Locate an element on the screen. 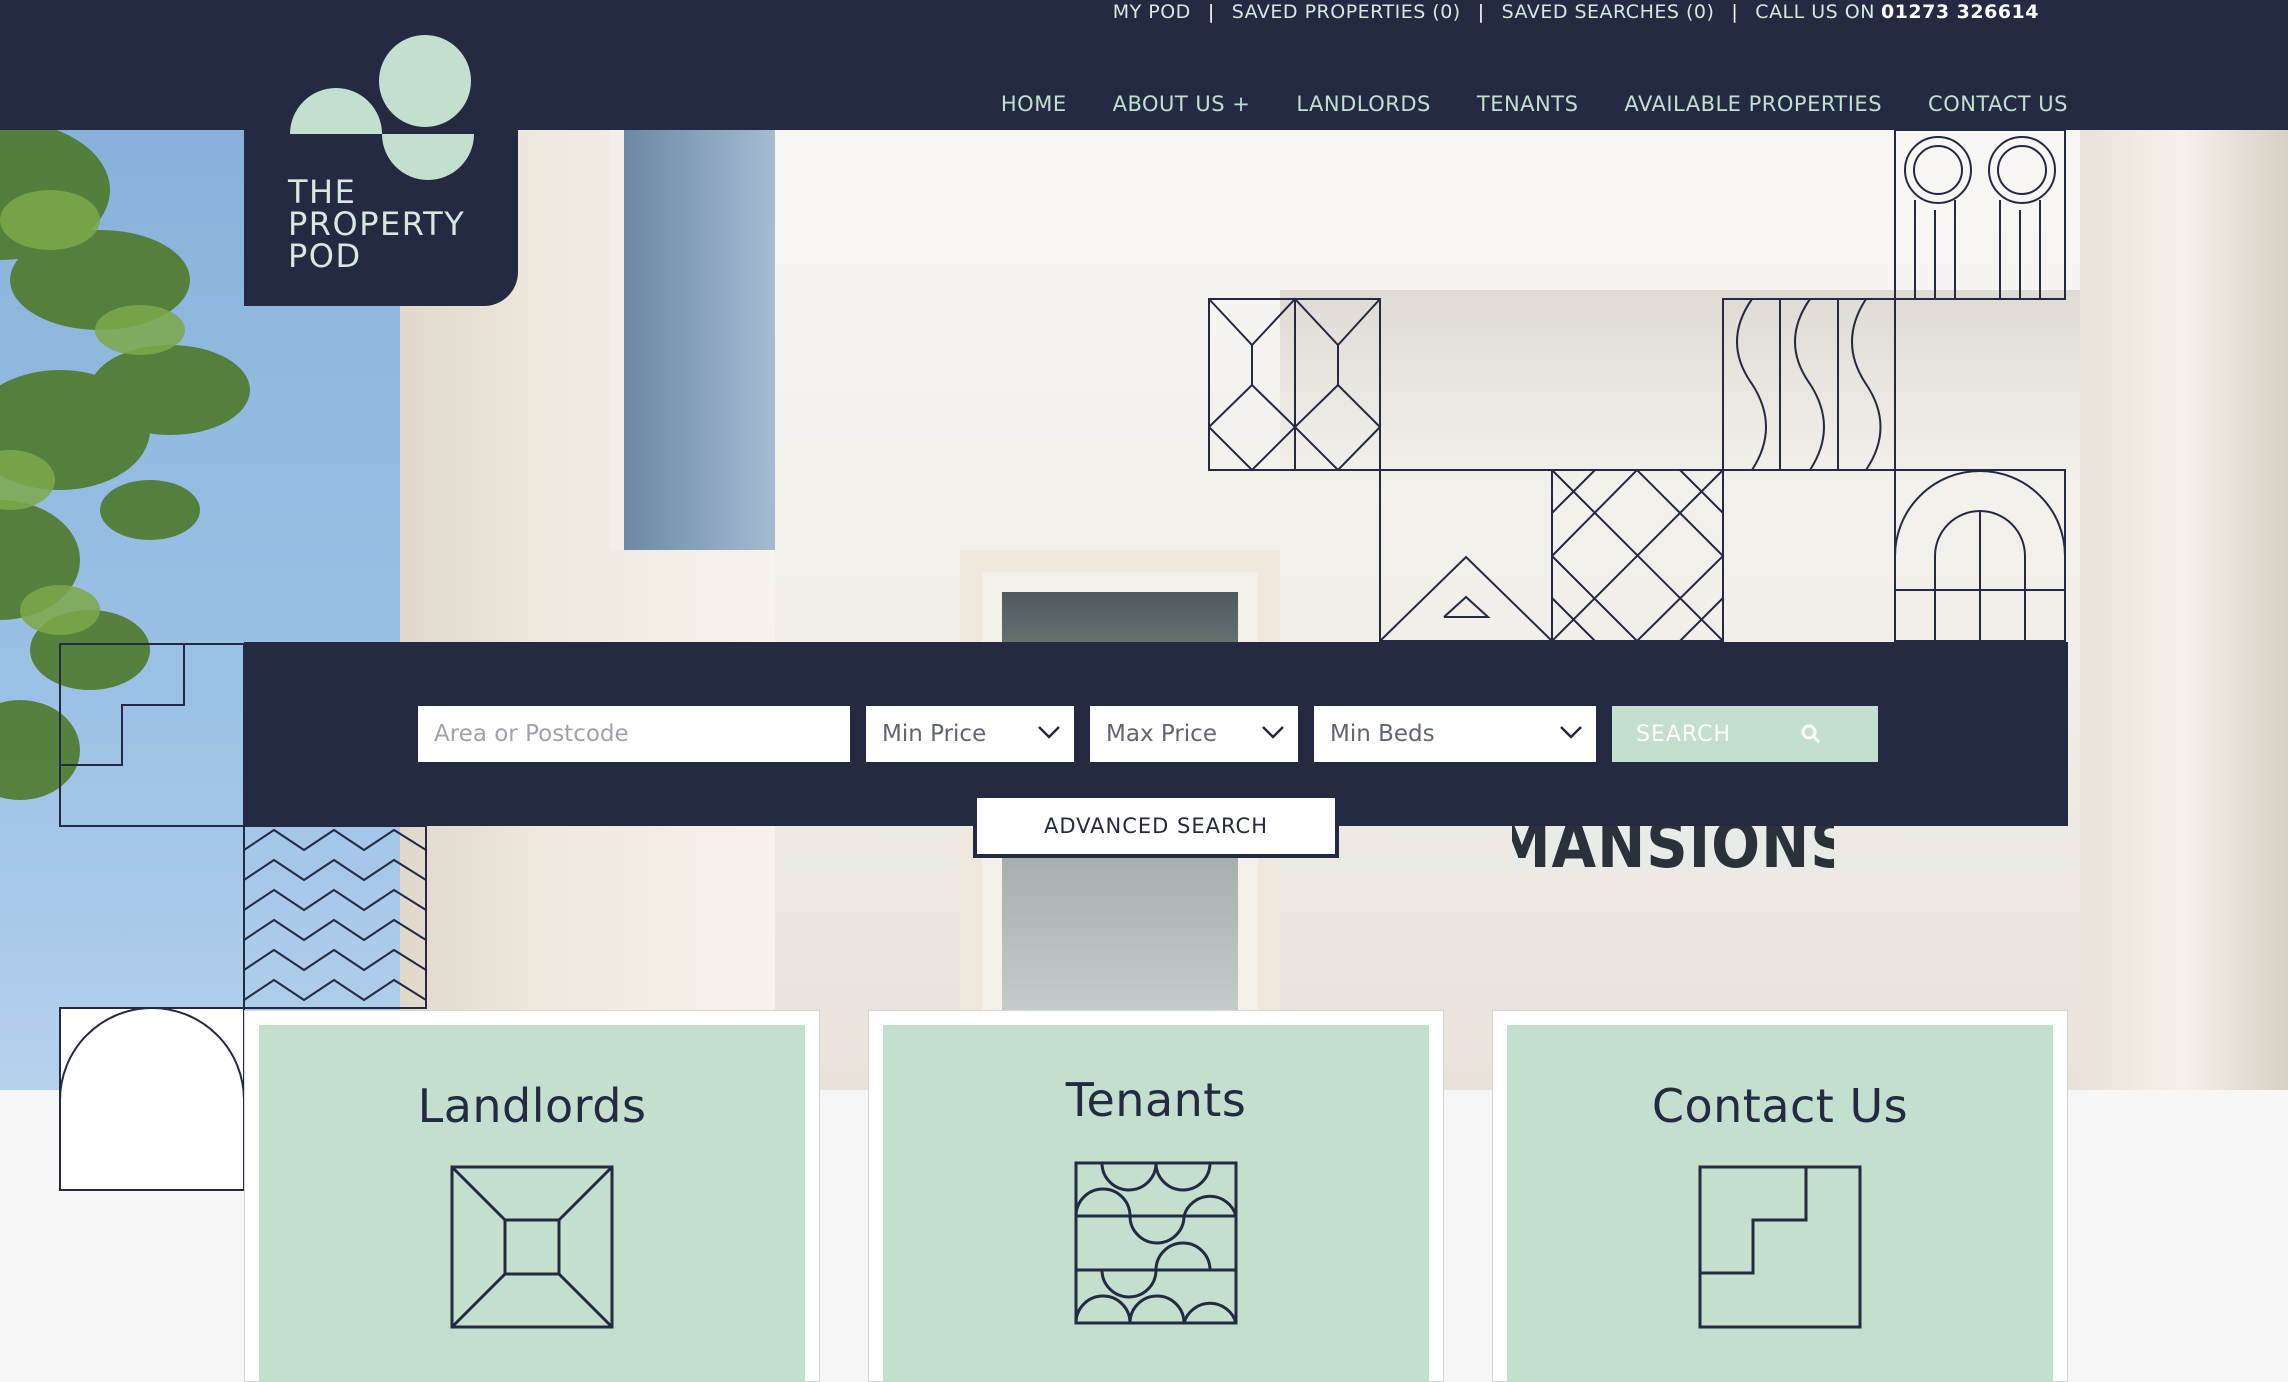 The width and height of the screenshot is (2288, 1382). min-price-select: Min Price is located at coordinates (970, 734).